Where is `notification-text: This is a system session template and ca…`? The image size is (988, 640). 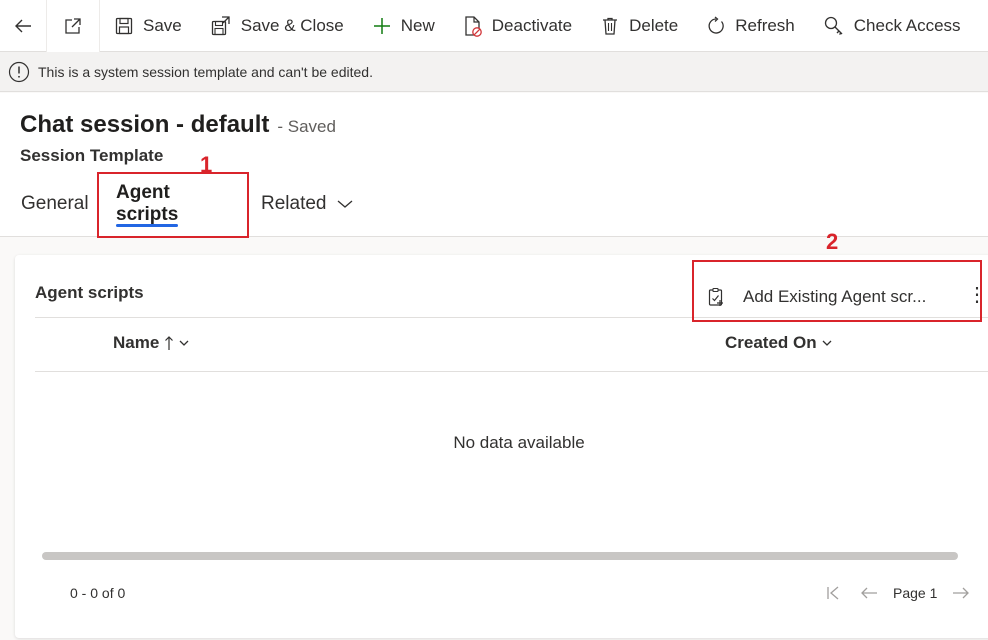 notification-text: This is a system session template and ca… is located at coordinates (205, 71).